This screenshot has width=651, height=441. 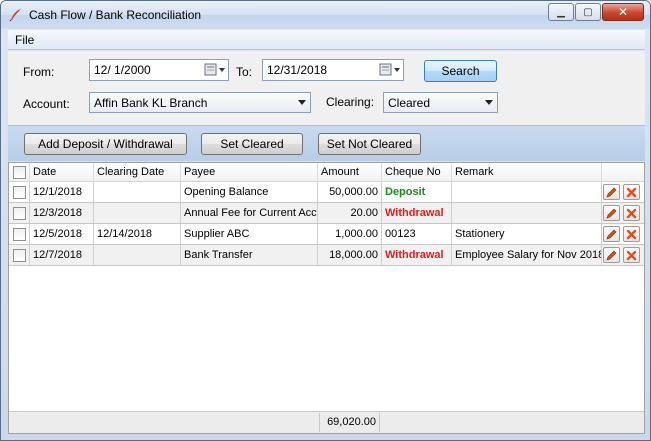 I want to click on clearing-select: Cleared, so click(x=440, y=102).